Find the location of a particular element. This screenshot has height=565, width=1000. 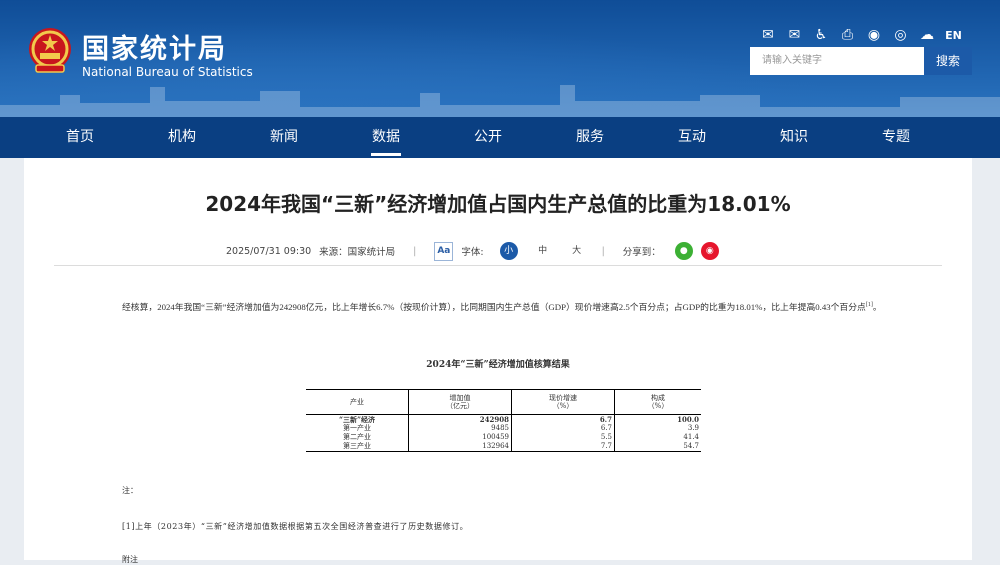

search-button: 搜索 is located at coordinates (948, 61).